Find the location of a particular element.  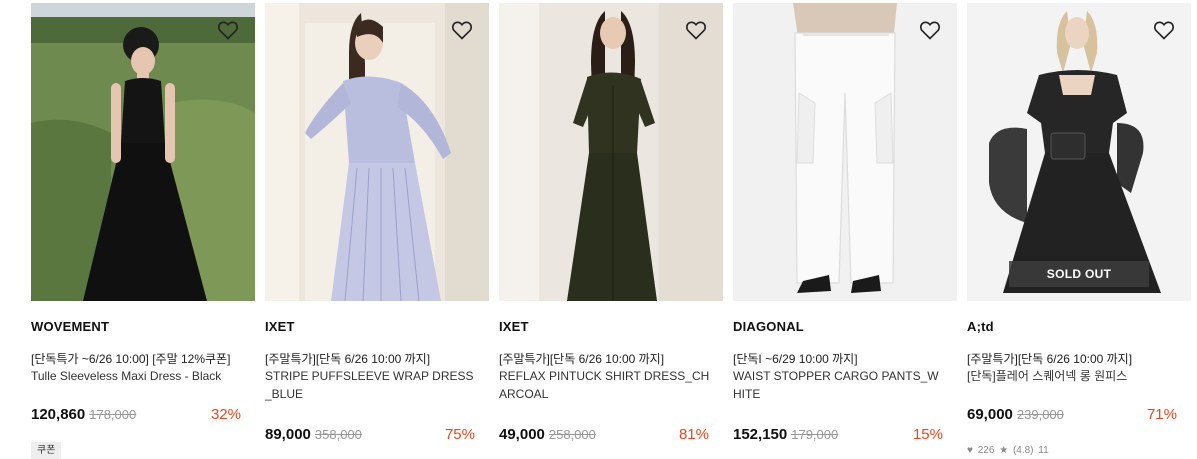

product-name: WAIST STOPPER CARGO PANTS_WHITE is located at coordinates (839, 385).